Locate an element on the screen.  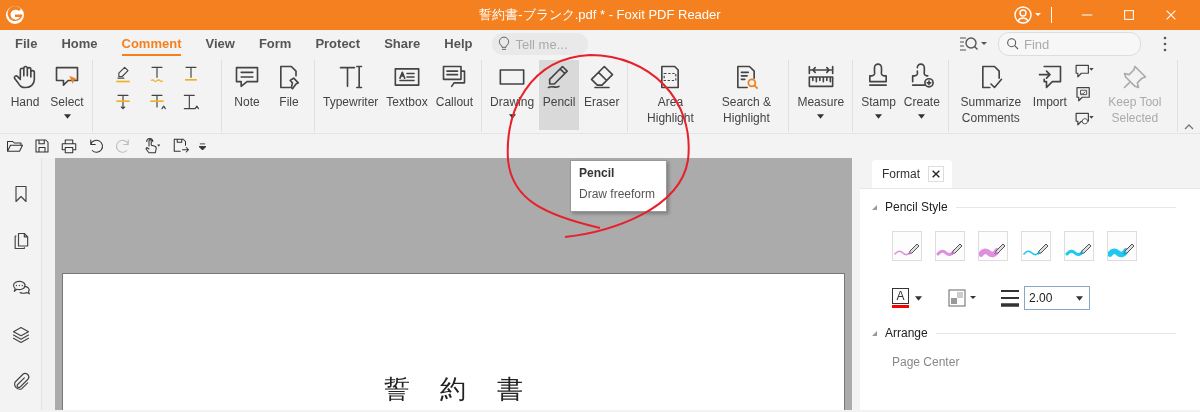
subsection-label: Page Center is located at coordinates (926, 361).